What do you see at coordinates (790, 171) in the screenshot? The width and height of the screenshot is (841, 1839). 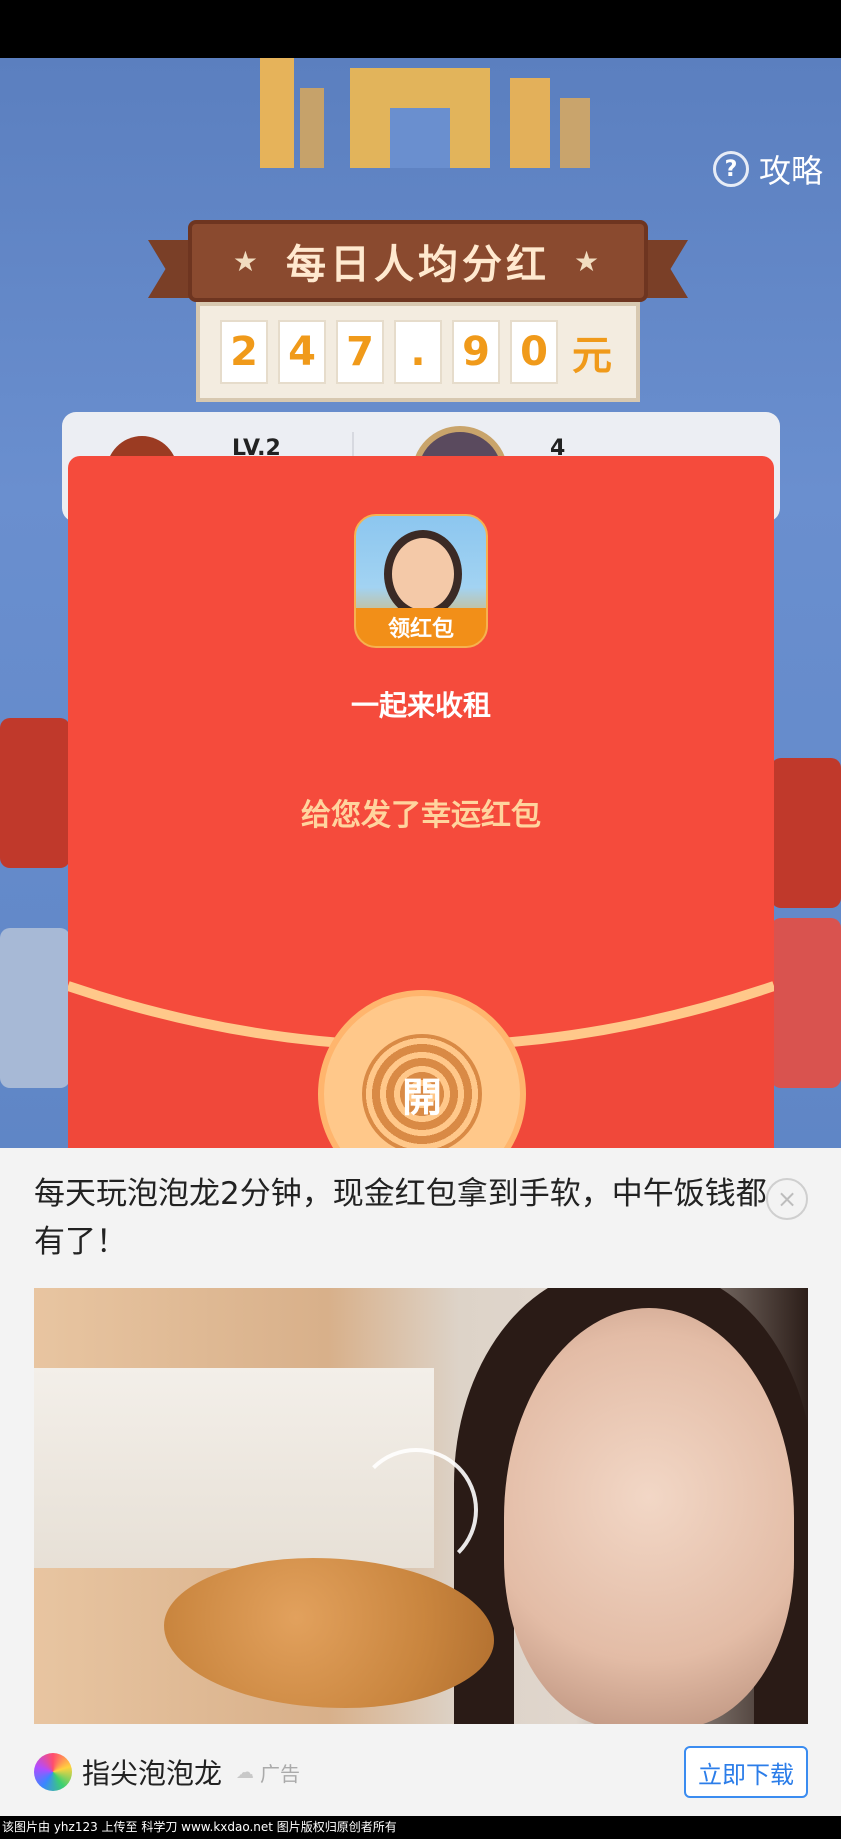 I see `guide-label: 攻略` at bounding box center [790, 171].